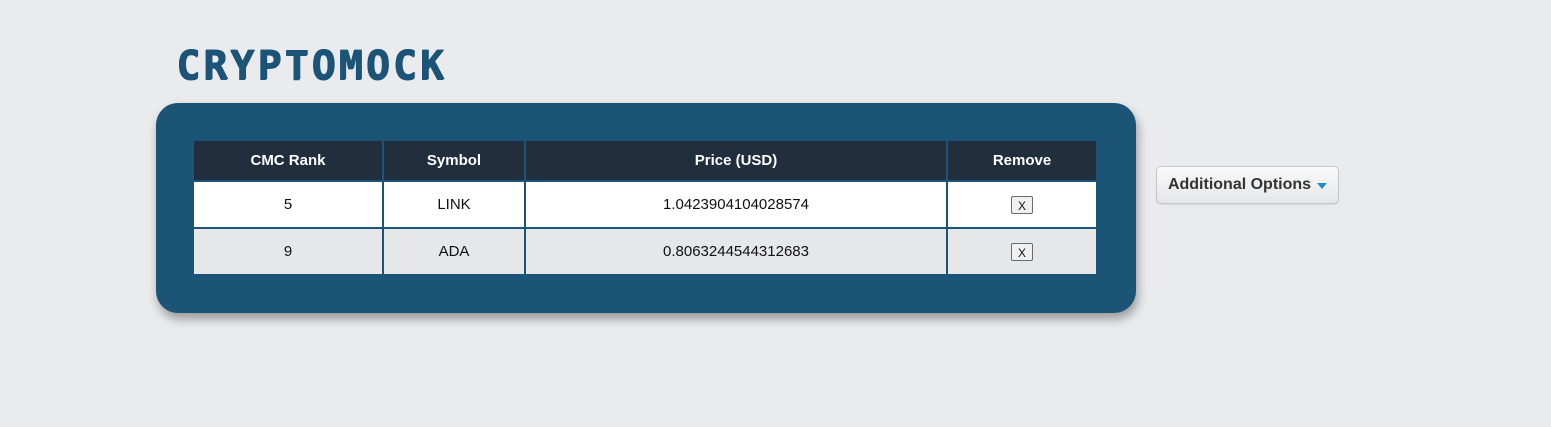  Describe the element at coordinates (289, 205) in the screenshot. I see `rank-cell: 5` at that location.